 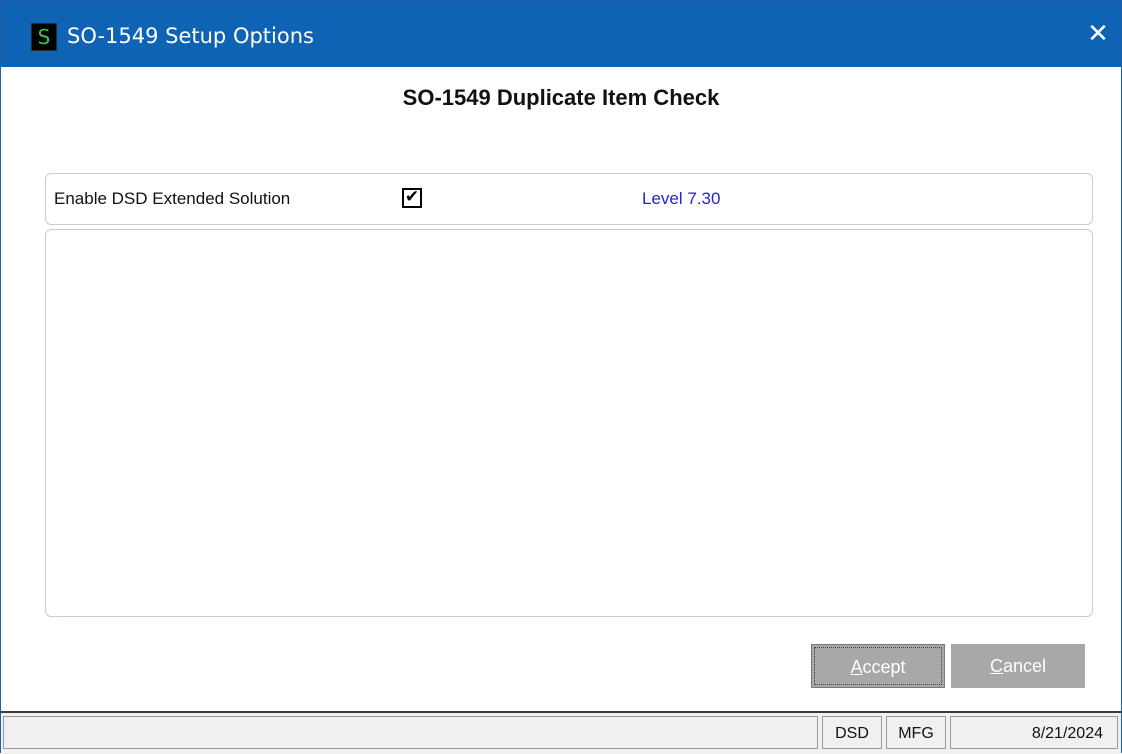 I want to click on status-bar: DSD MFG 8/21/2024, so click(x=561, y=732).